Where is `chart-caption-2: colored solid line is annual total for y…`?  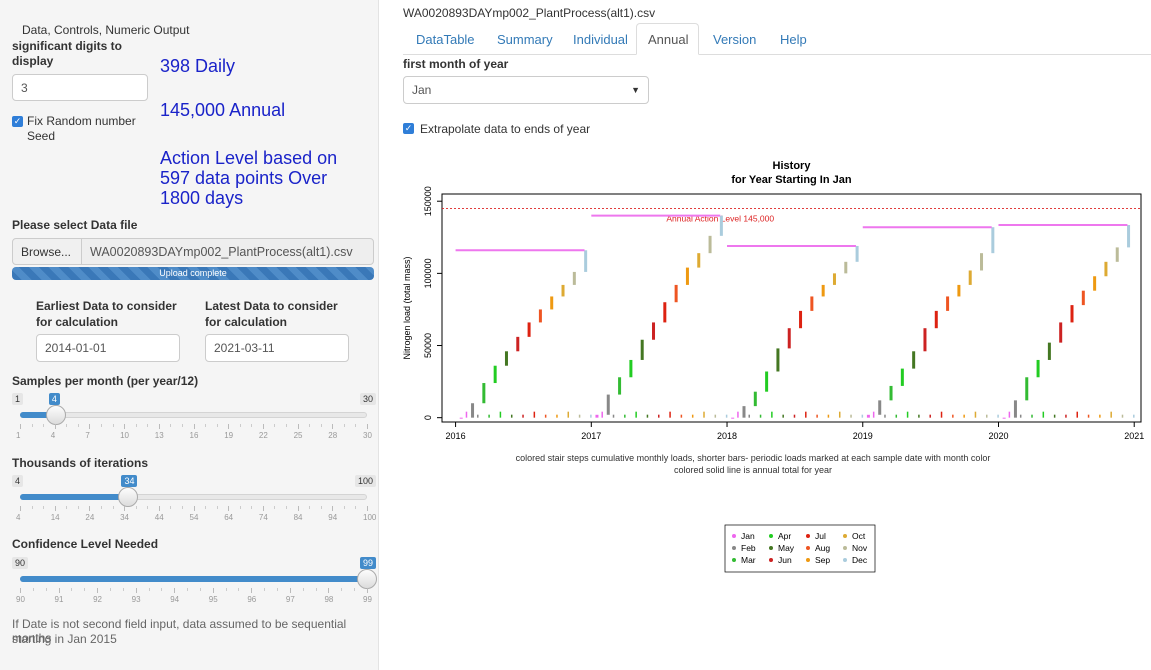 chart-caption-2: colored solid line is annual total for y… is located at coordinates (753, 470).